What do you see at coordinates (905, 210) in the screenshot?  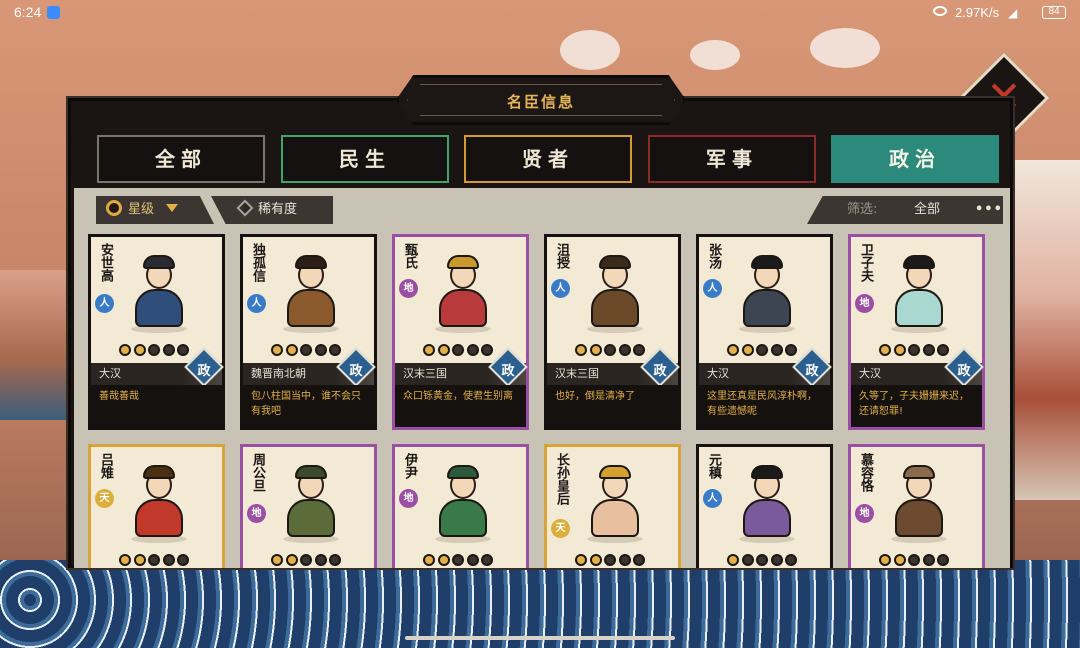 I see `filter-dropdown: 筛选: 全部 •••` at bounding box center [905, 210].